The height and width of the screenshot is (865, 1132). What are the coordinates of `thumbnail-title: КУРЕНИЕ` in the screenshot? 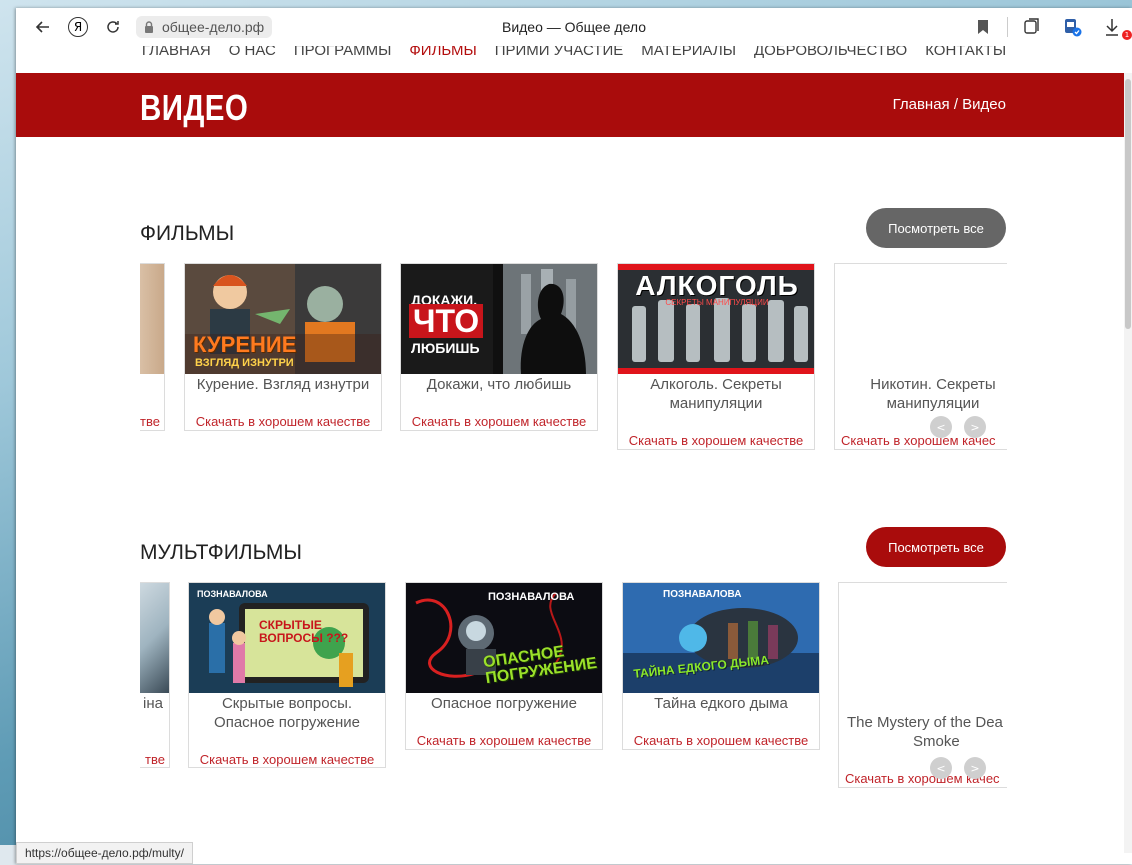 It's located at (245, 344).